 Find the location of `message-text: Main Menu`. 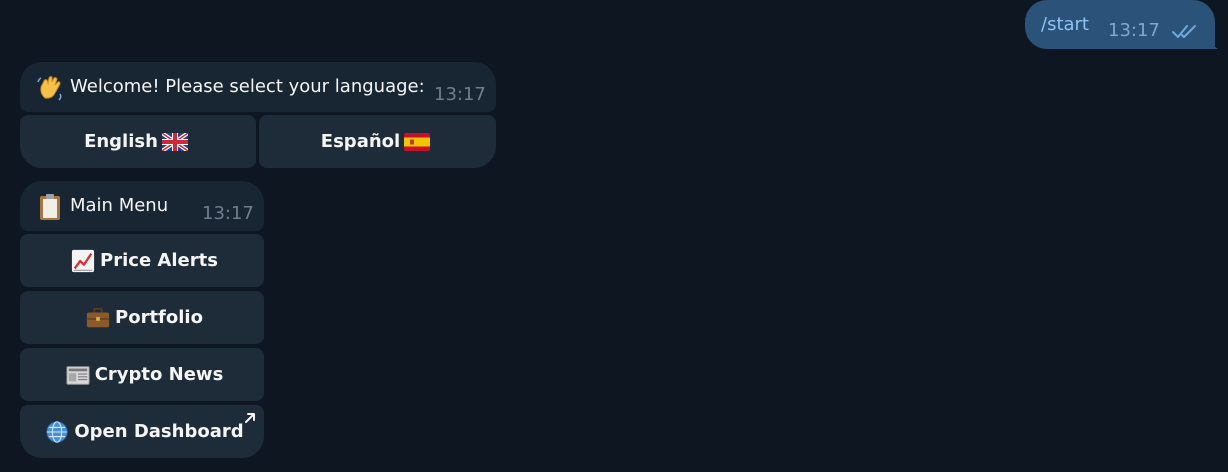

message-text: Main Menu is located at coordinates (119, 205).